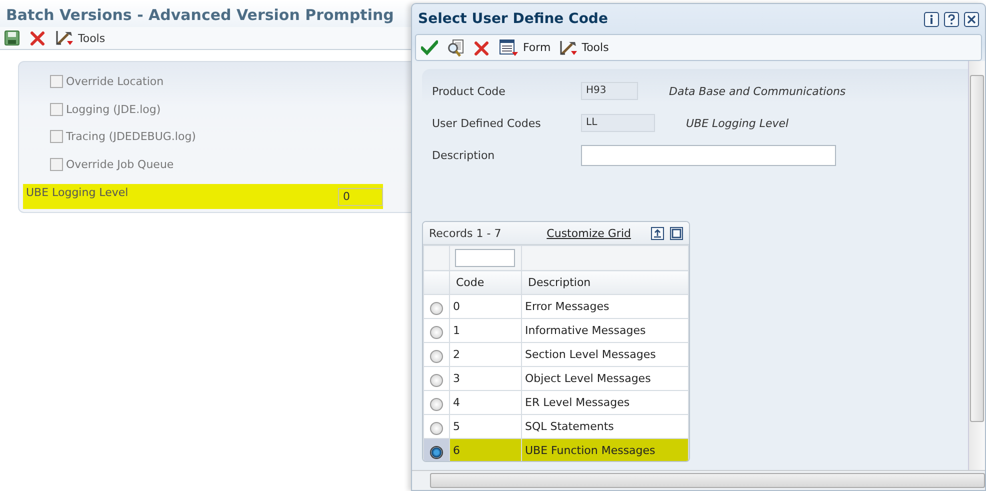 Image resolution: width=986 pixels, height=491 pixels. I want to click on form-menu-button: Form, so click(525, 47).